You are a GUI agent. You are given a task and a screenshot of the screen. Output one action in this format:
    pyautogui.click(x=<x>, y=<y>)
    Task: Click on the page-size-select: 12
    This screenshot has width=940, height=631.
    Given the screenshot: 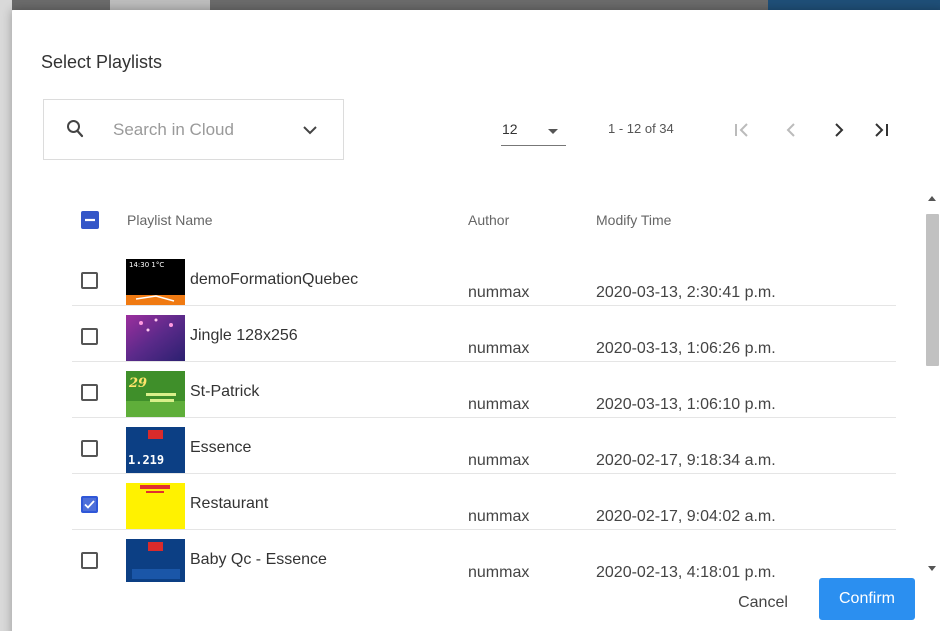 What is the action you would take?
    pyautogui.click(x=533, y=133)
    